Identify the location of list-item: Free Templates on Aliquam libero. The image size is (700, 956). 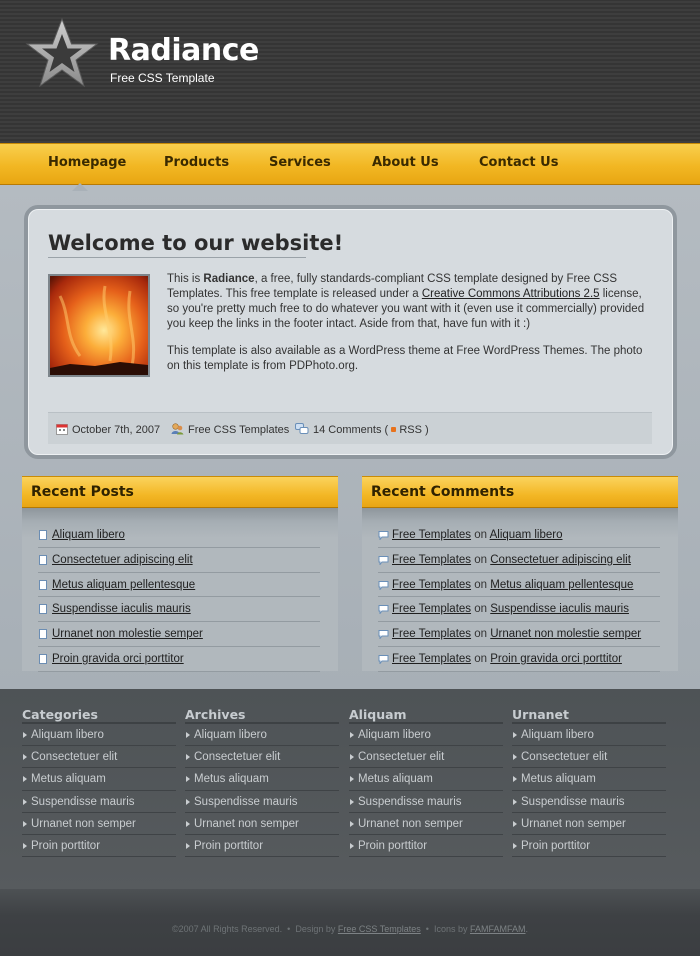
(519, 535).